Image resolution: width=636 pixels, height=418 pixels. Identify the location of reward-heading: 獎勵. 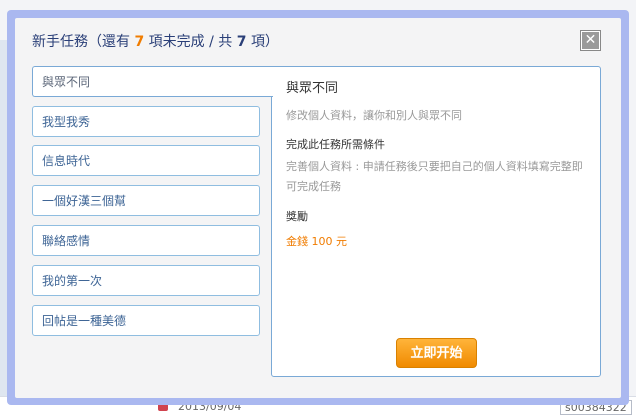
(297, 216).